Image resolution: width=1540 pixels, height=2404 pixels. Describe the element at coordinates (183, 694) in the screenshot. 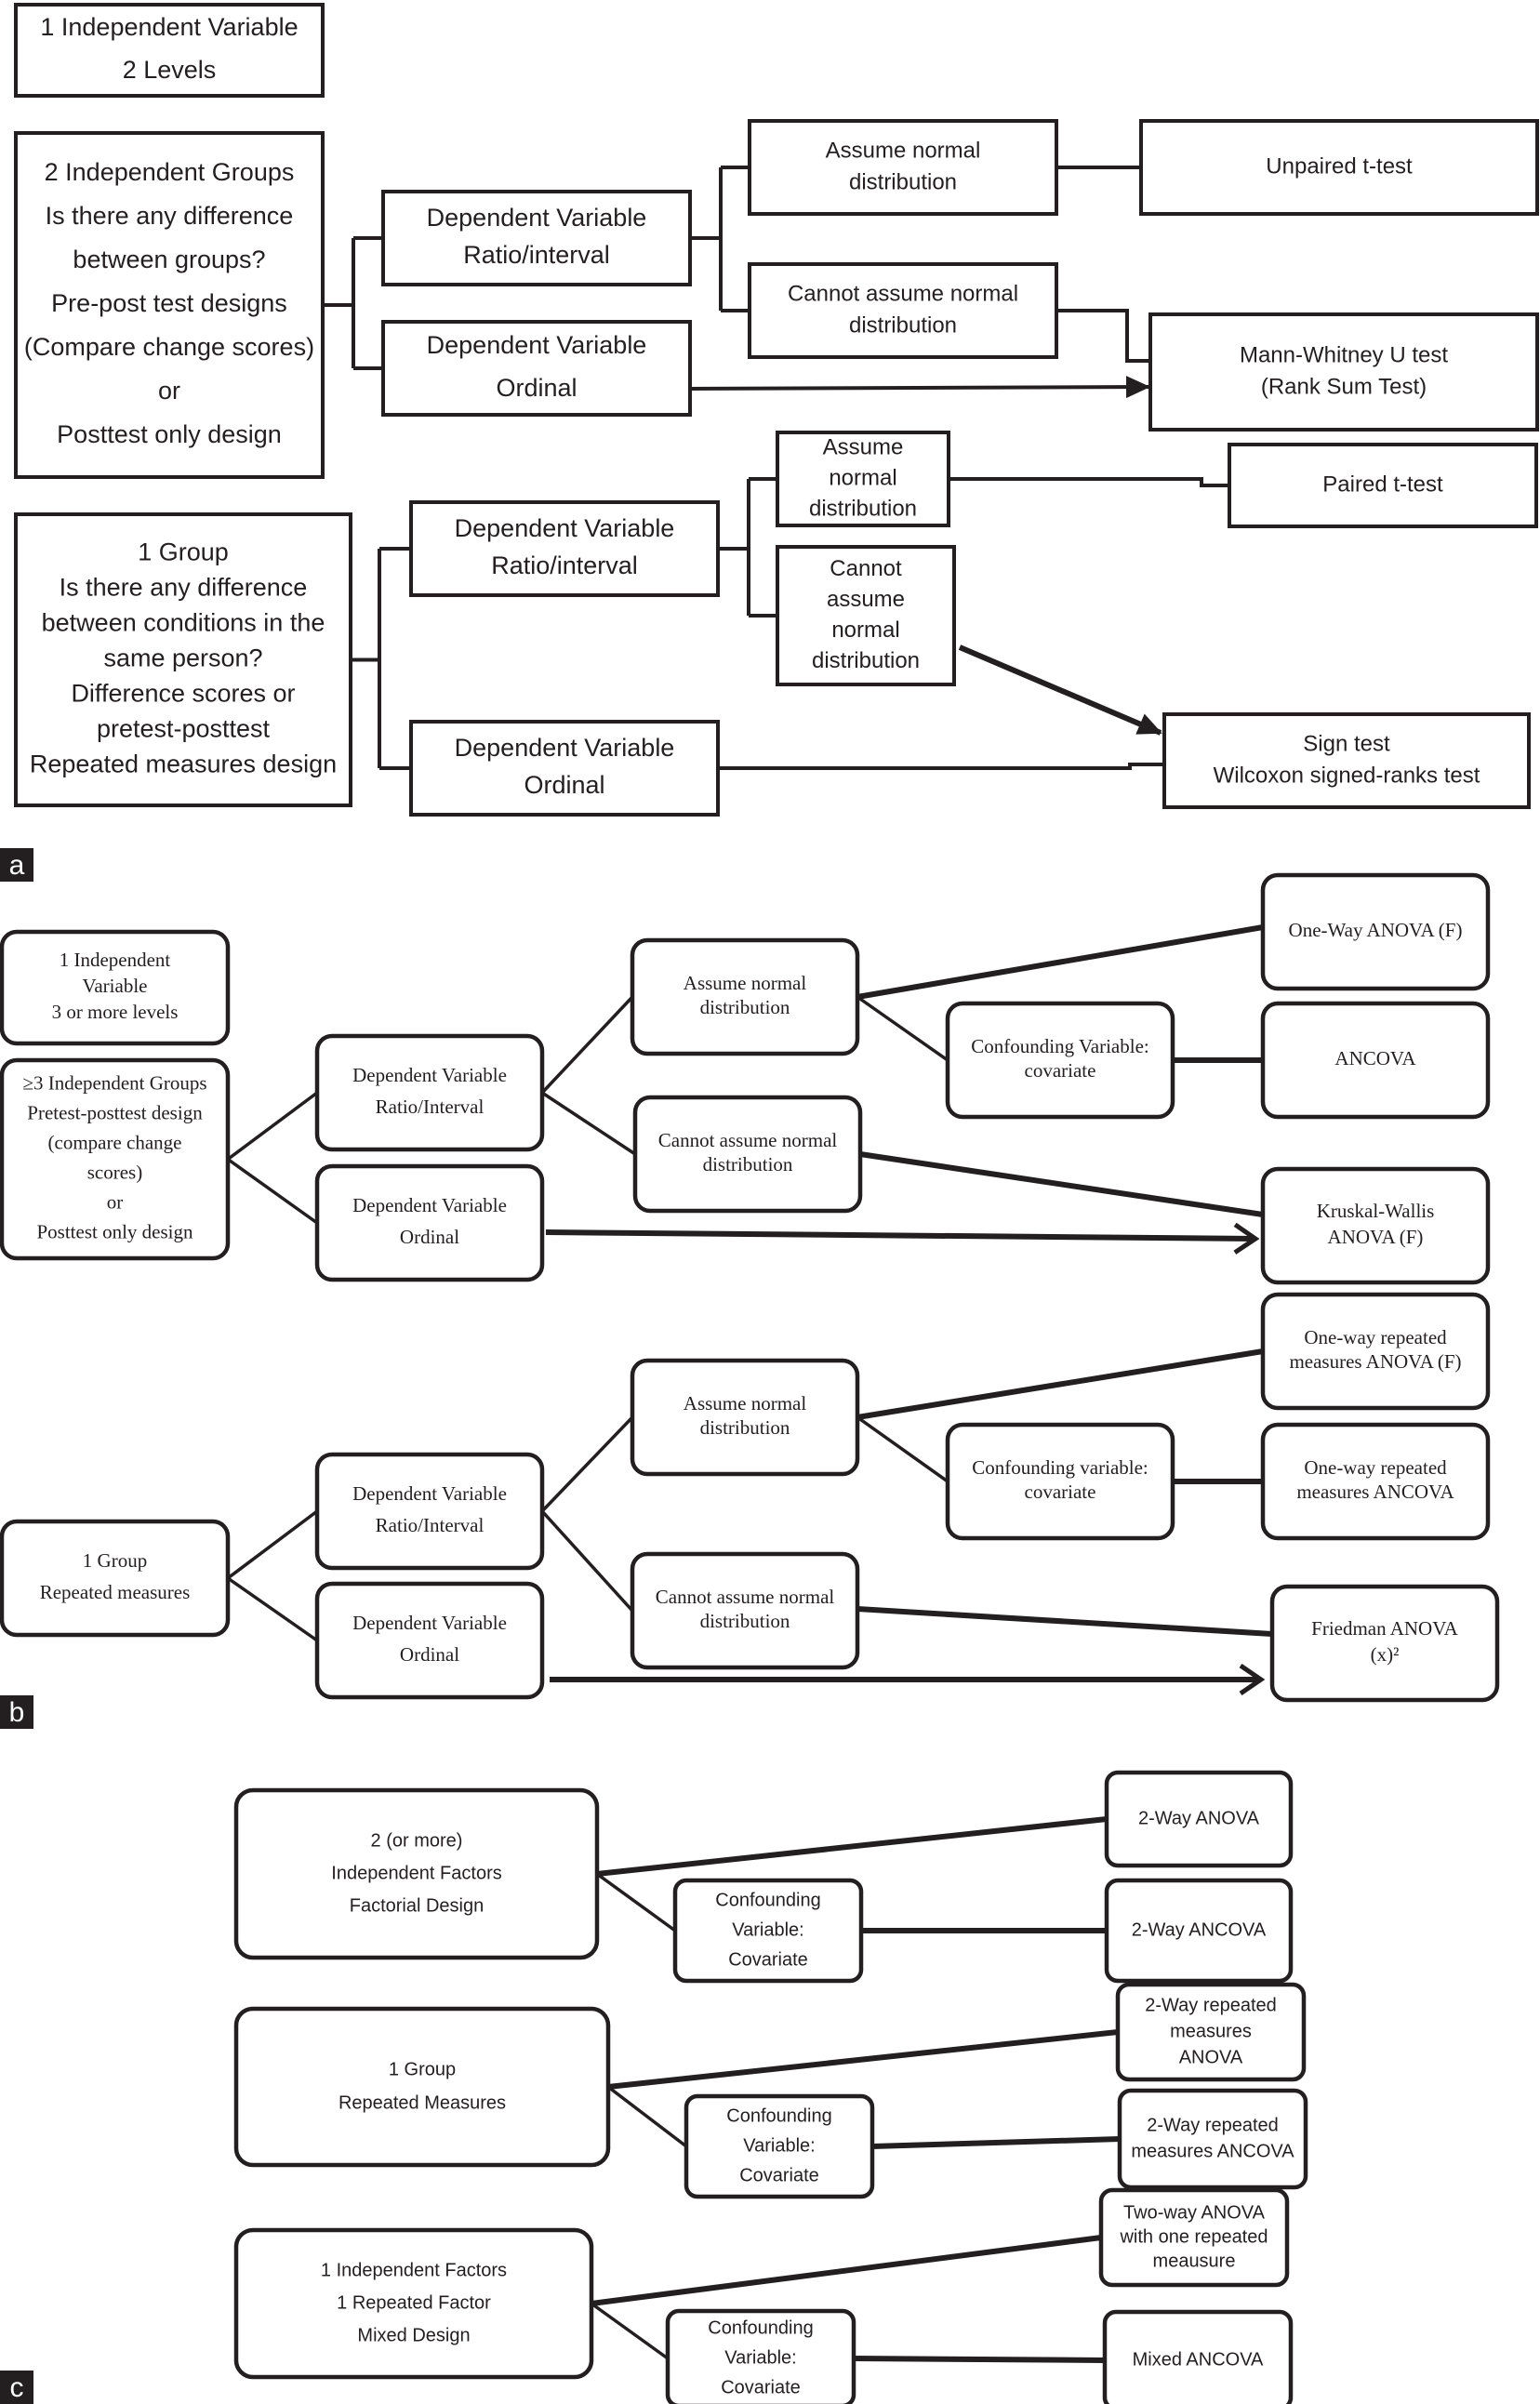

I see `node-text-line: Difference scores or` at that location.